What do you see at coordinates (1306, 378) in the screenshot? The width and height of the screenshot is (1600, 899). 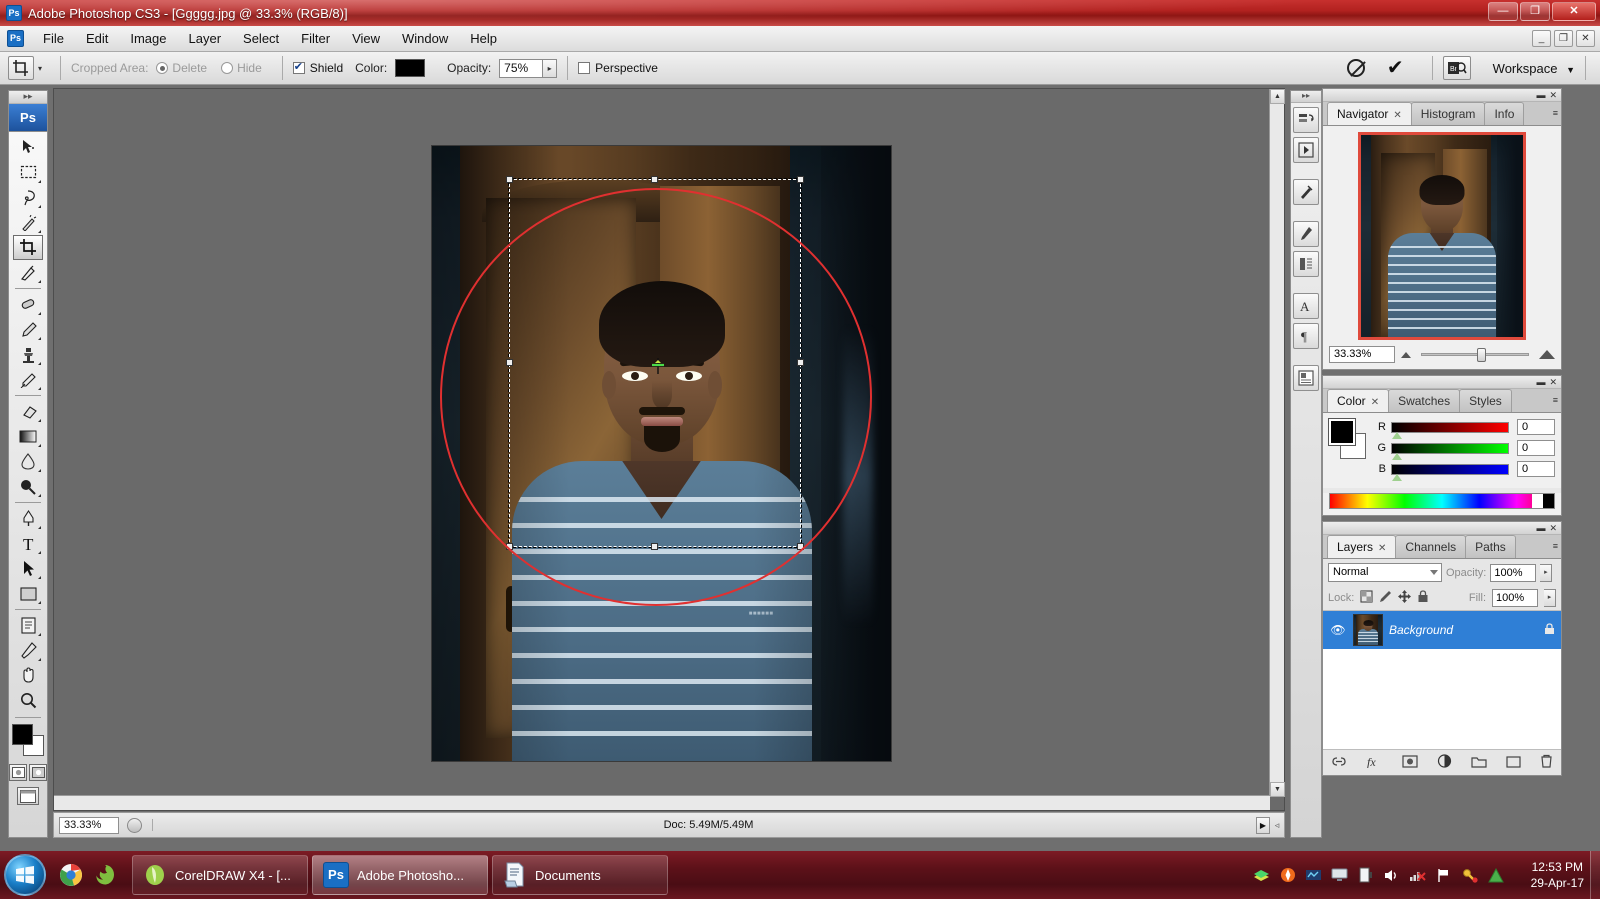 I see `layer-comps-icon` at bounding box center [1306, 378].